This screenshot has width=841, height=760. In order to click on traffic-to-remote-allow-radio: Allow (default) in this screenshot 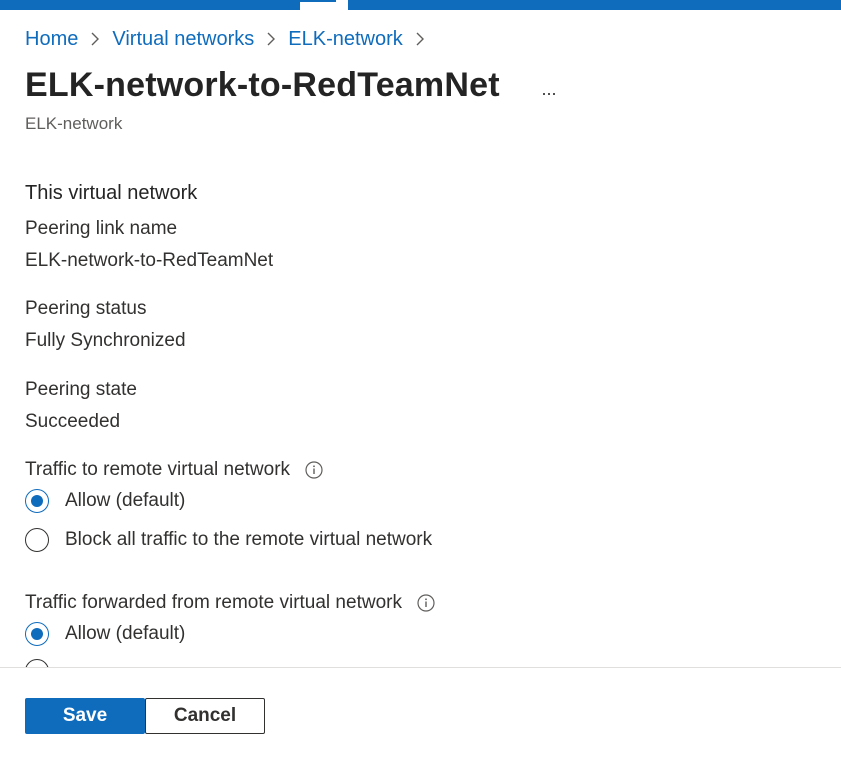, I will do `click(105, 501)`.